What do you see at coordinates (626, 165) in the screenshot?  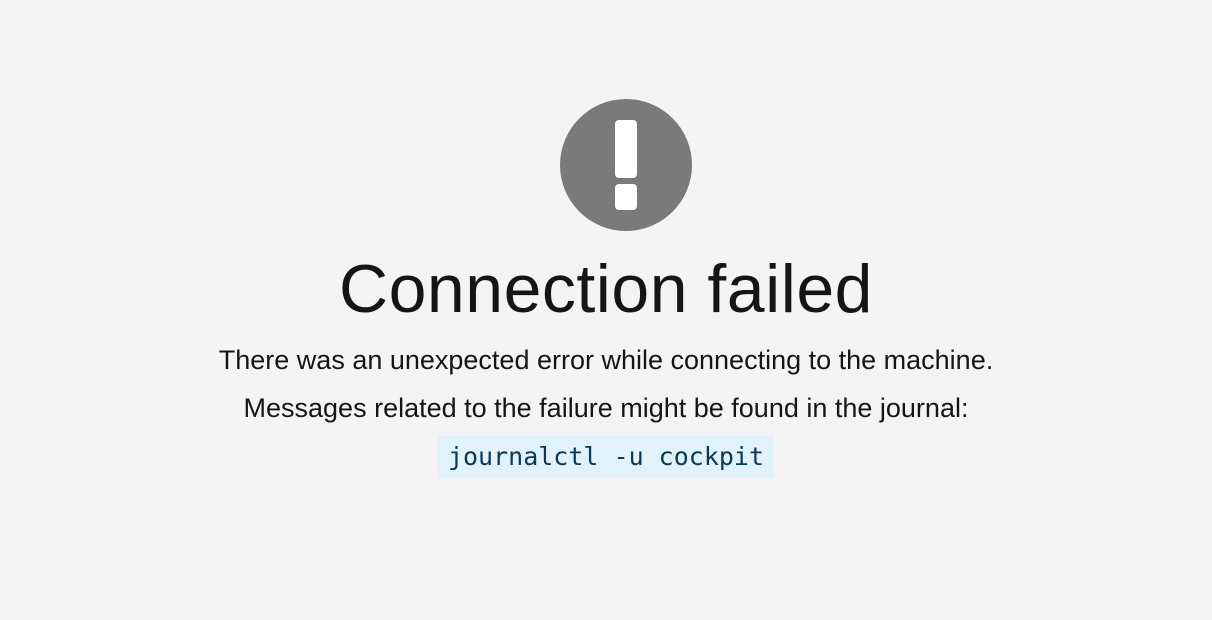 I see `exclamation-circle-icon` at bounding box center [626, 165].